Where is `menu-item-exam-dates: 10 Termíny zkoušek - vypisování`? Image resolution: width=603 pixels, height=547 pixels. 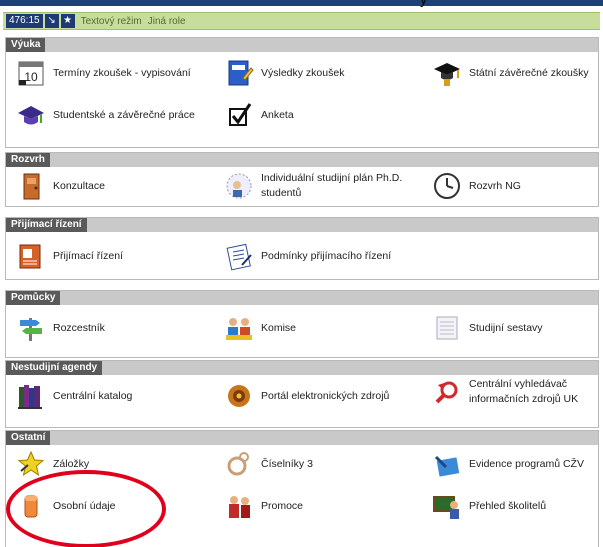 menu-item-exam-dates: 10 Termíny zkoušek - vypisování is located at coordinates (103, 73).